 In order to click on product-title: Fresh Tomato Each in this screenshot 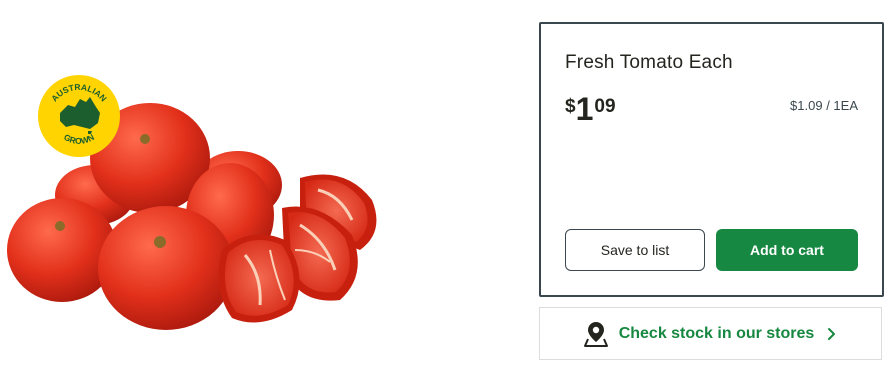, I will do `click(649, 62)`.